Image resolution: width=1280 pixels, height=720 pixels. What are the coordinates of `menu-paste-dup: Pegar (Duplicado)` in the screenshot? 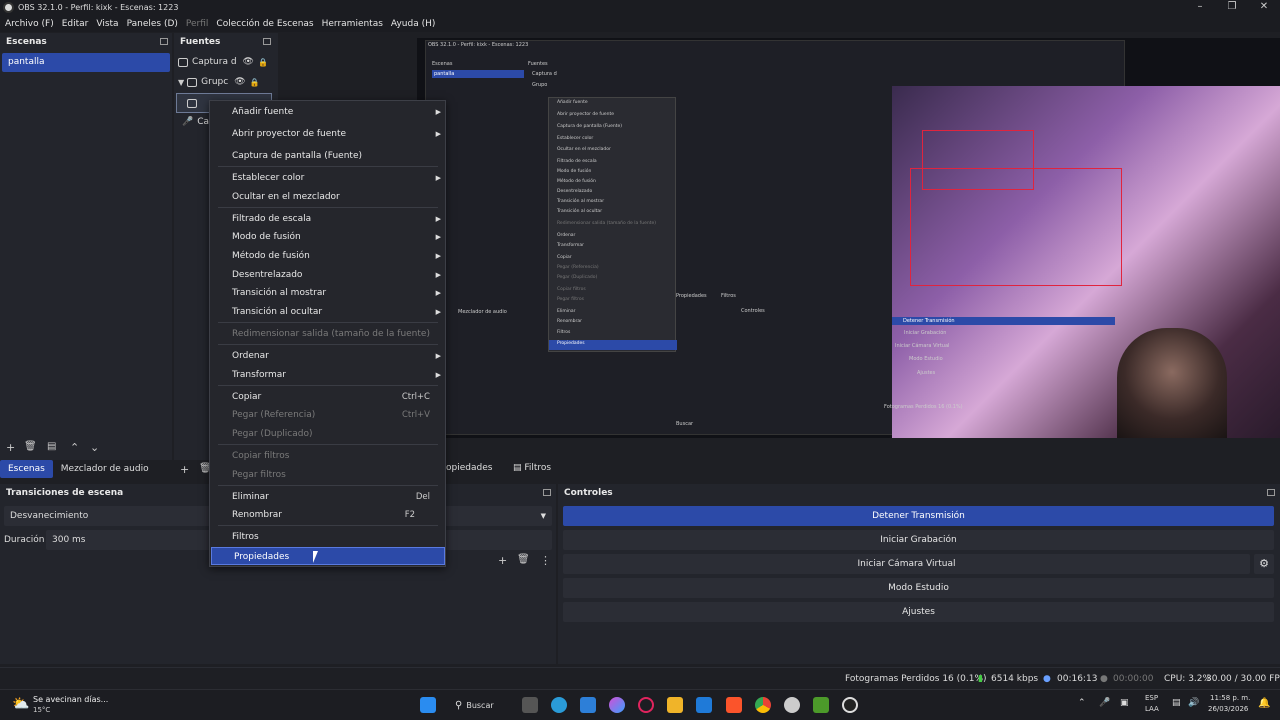 It's located at (327, 434).